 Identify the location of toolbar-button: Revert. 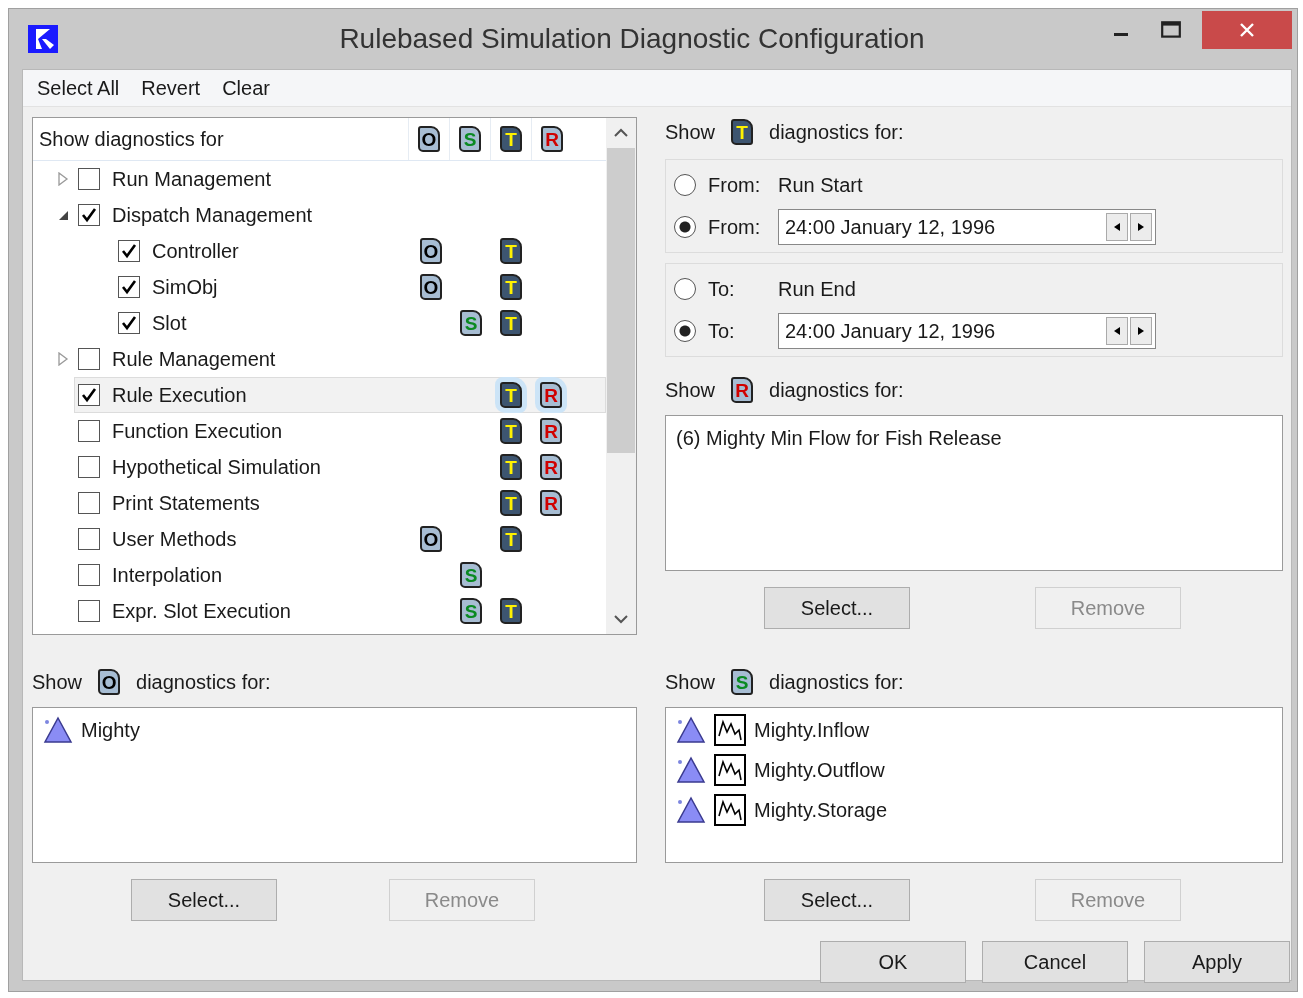
(171, 88).